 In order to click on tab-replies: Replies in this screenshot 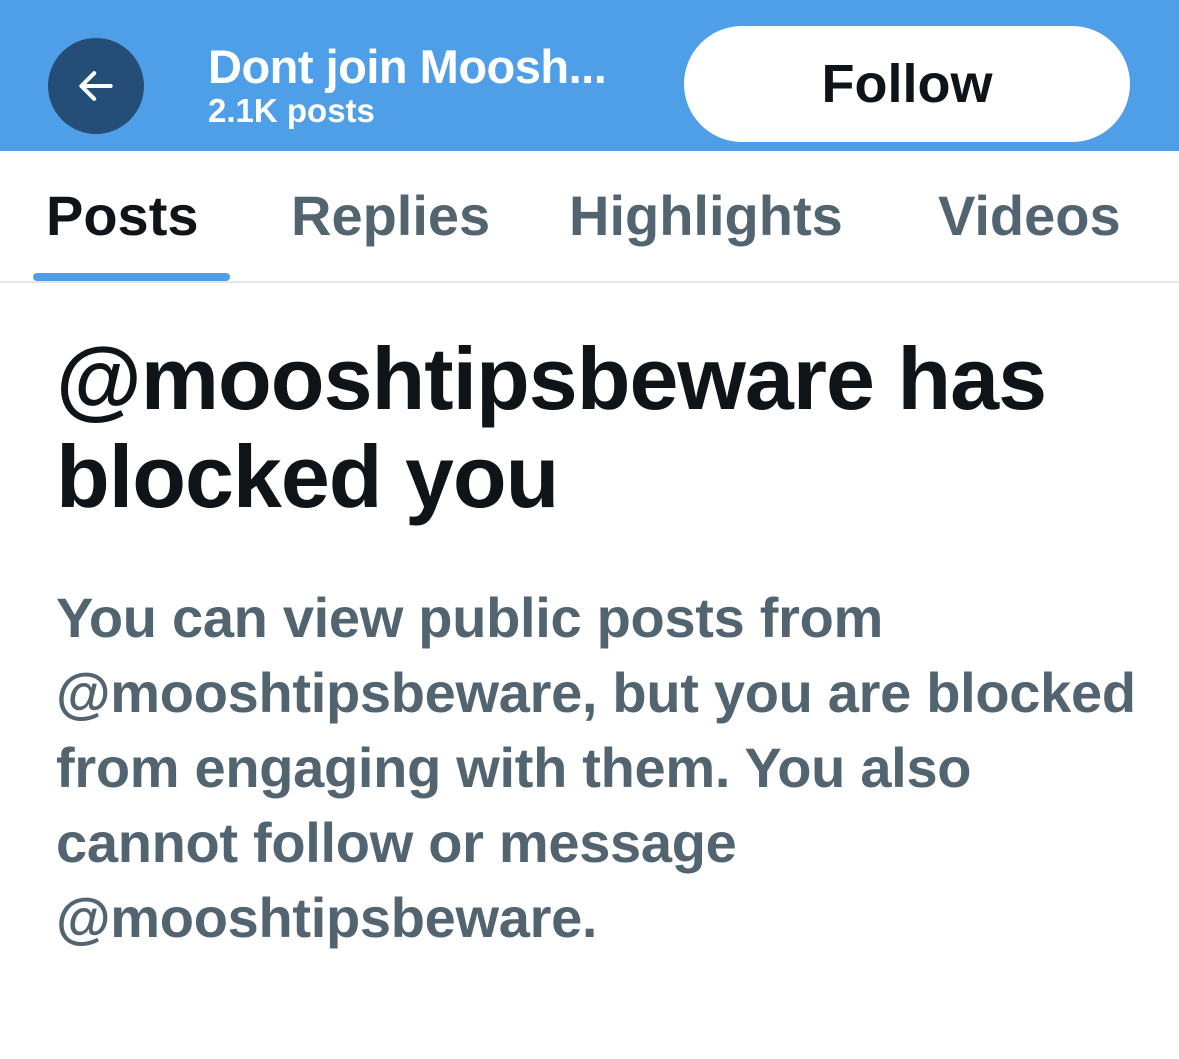, I will do `click(390, 216)`.